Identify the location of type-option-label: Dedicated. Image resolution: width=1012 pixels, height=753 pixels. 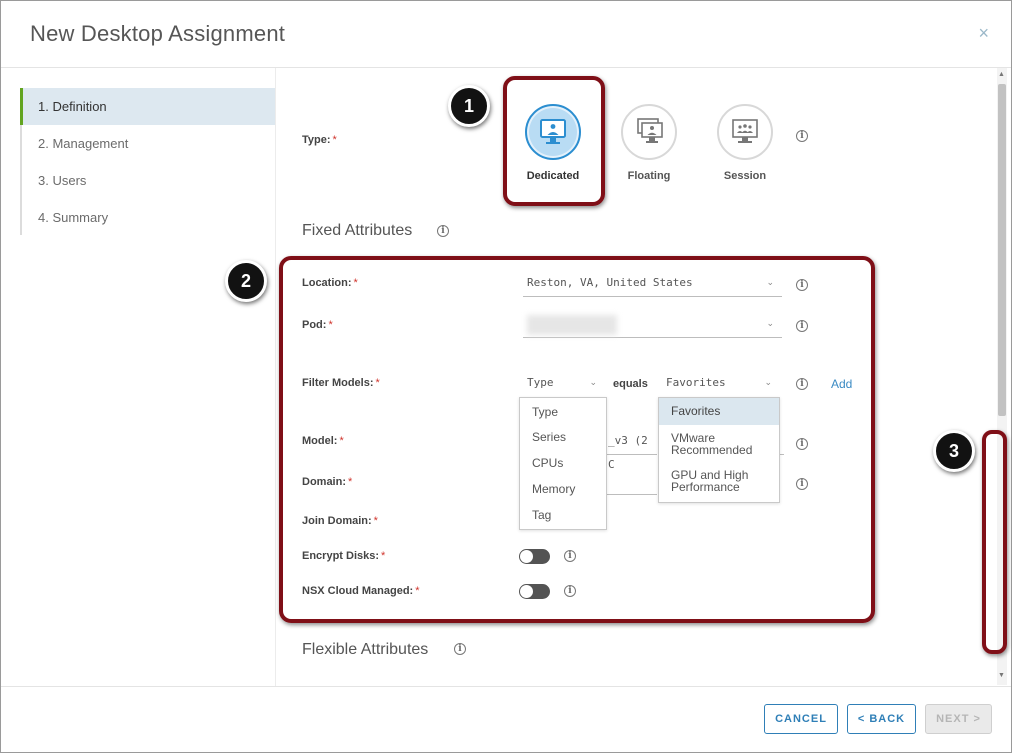
(553, 176).